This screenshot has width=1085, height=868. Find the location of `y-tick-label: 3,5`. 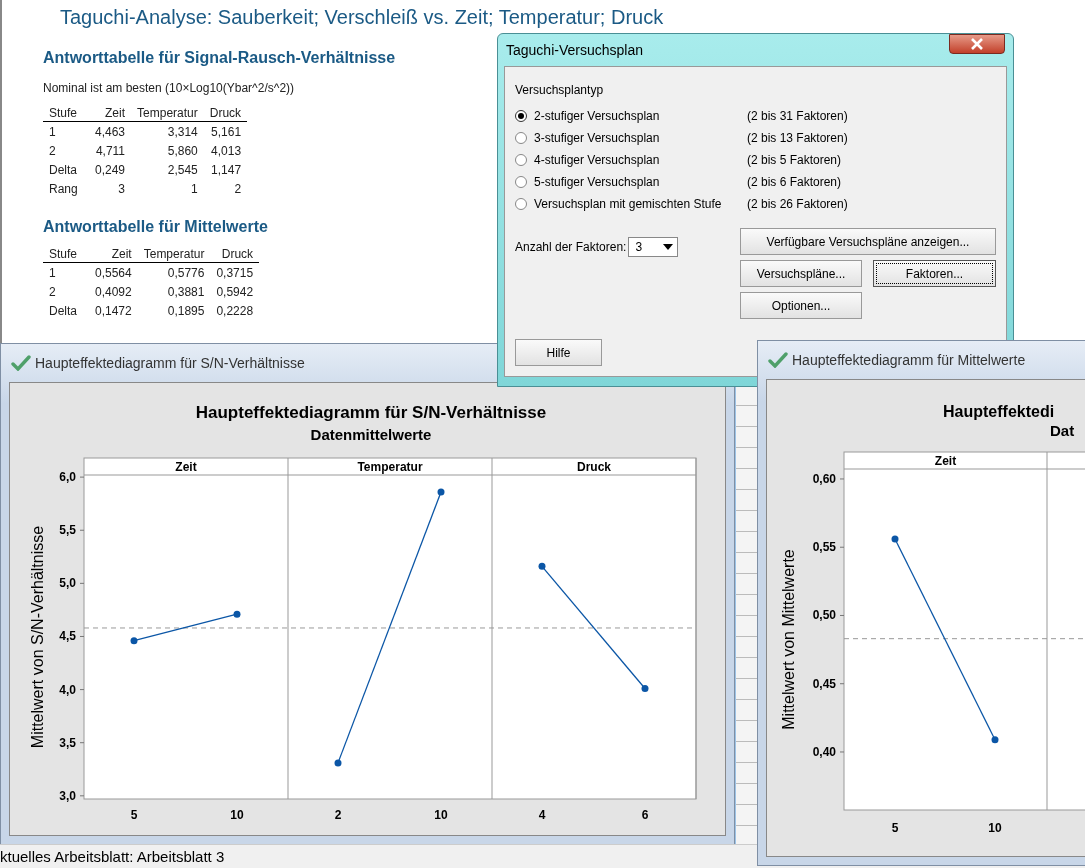

y-tick-label: 3,5 is located at coordinates (67, 742).